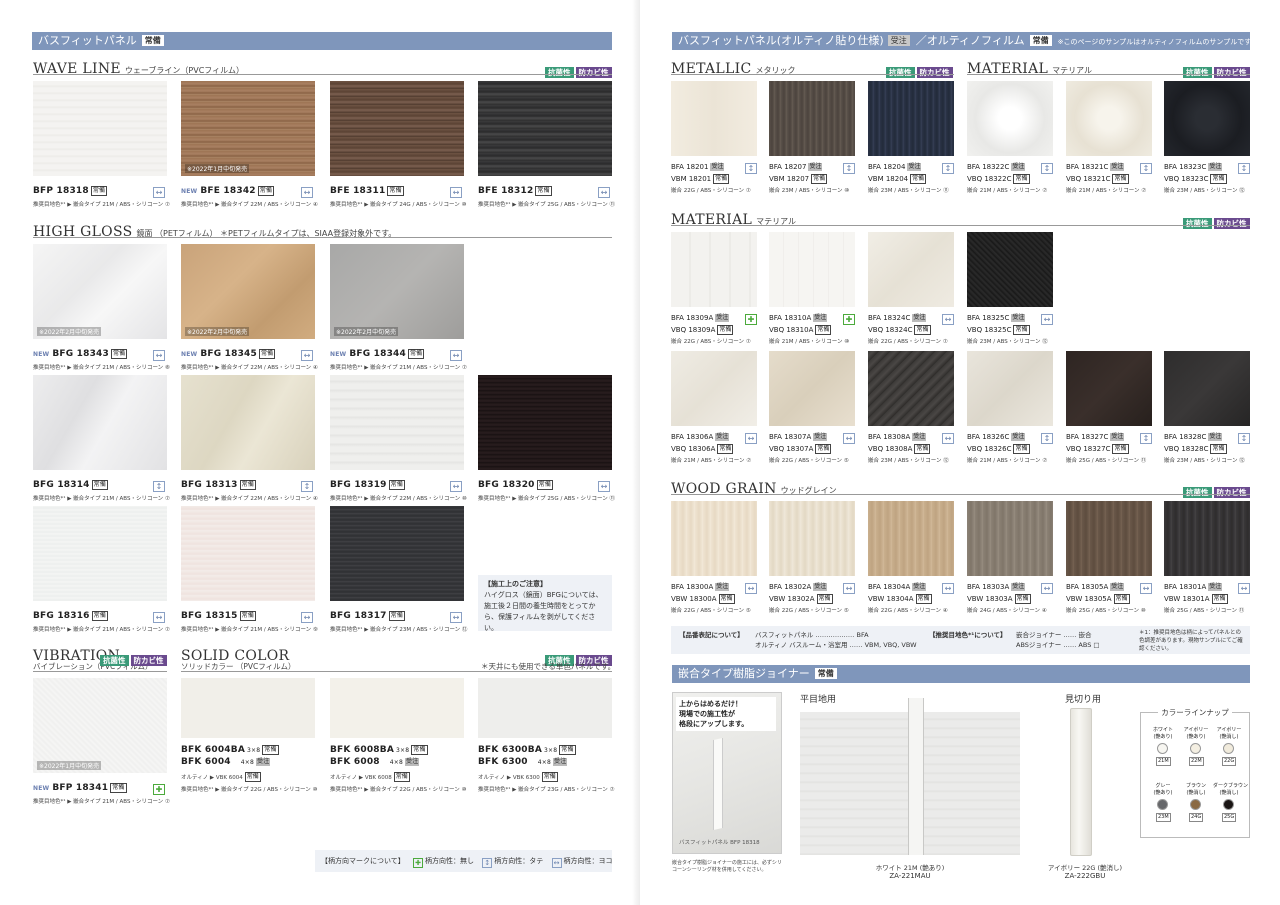  What do you see at coordinates (809, 611) in the screenshot?
I see `joint-spec: 嵌合 22G / ABS・シリコーン ⑤` at bounding box center [809, 611].